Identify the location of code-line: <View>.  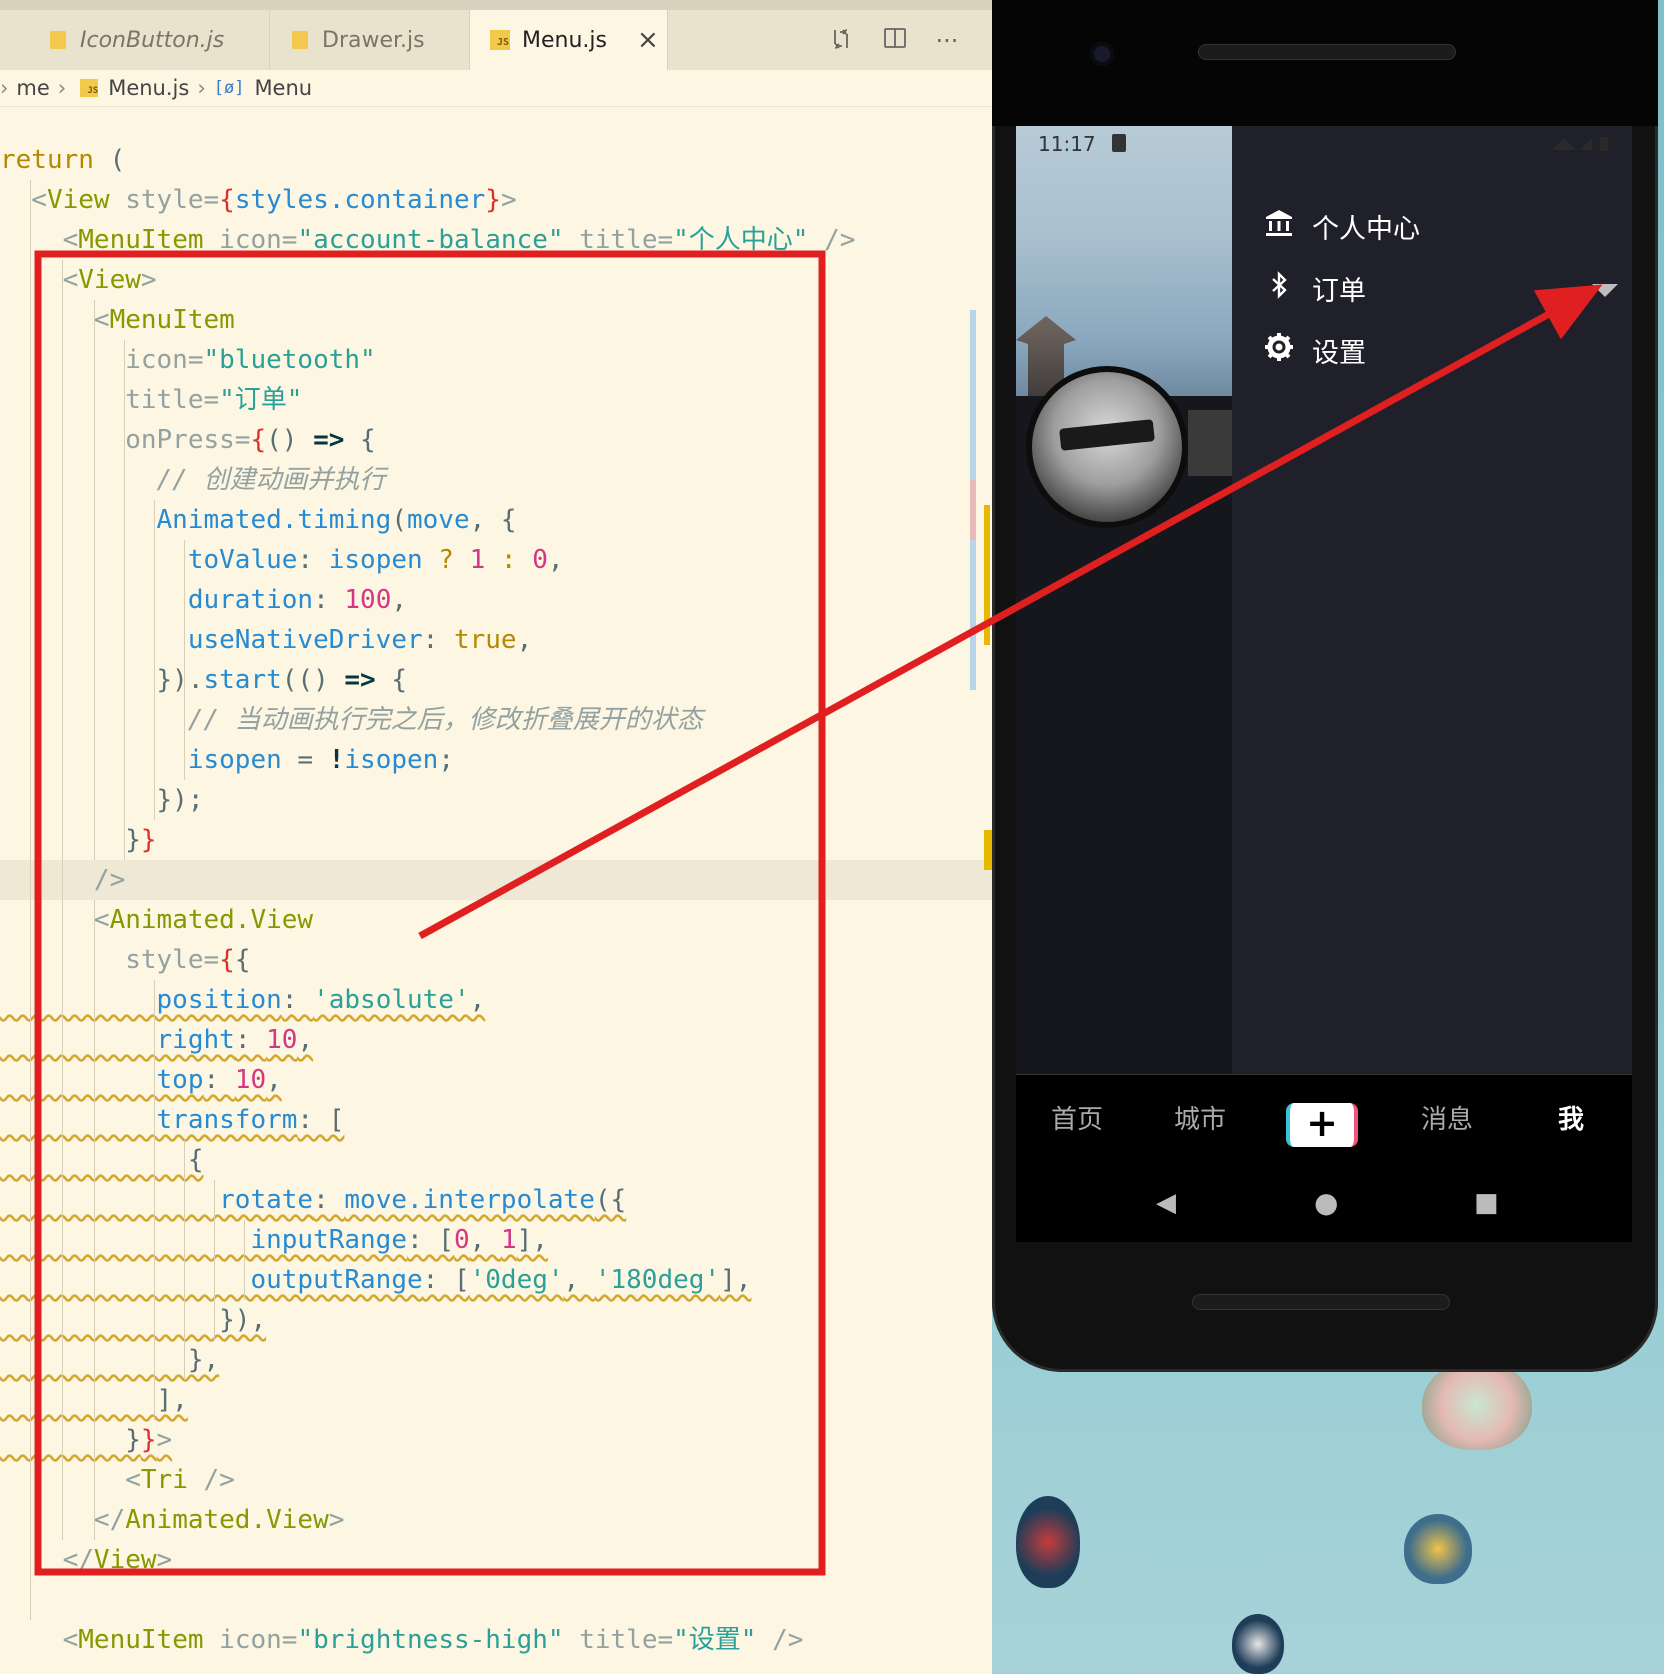
(496, 280).